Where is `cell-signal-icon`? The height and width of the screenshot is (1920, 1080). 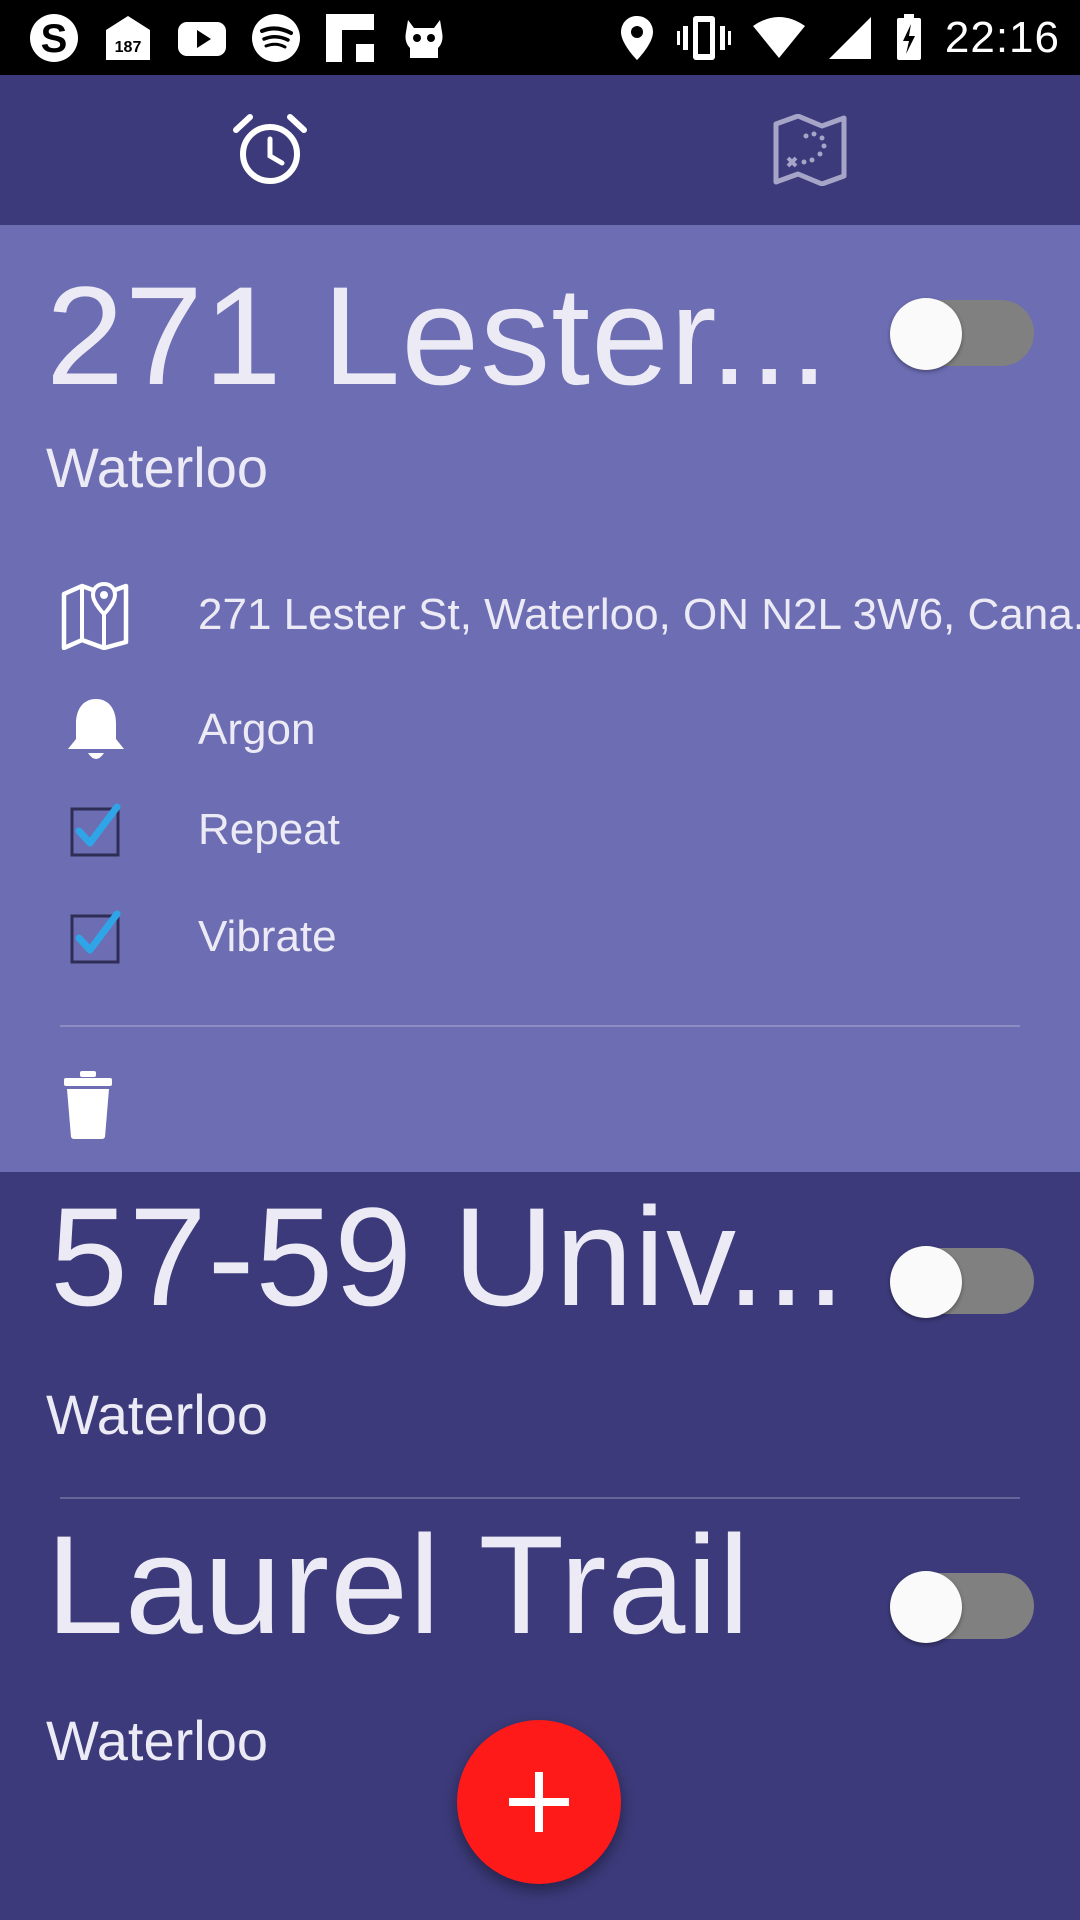 cell-signal-icon is located at coordinates (849, 38).